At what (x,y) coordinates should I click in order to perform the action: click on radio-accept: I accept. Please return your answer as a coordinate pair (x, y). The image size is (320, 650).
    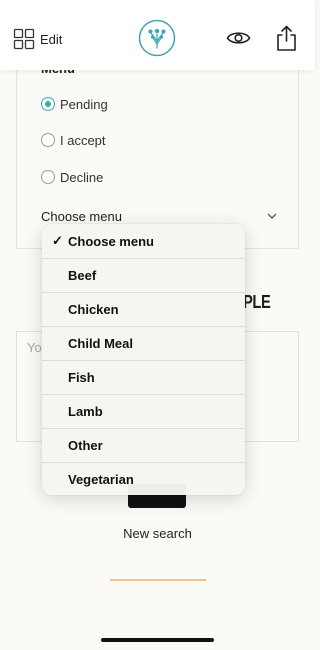
    Looking at the image, I should click on (73, 140).